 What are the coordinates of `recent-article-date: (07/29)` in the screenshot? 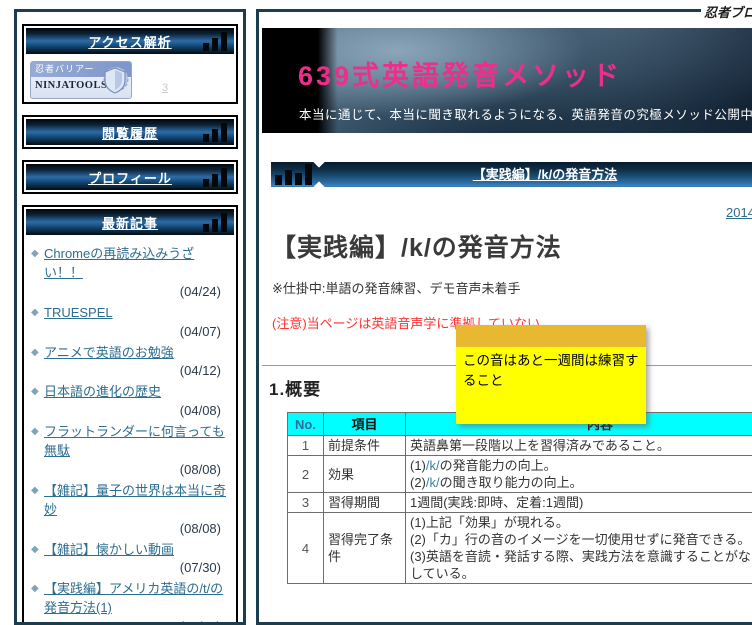 It's located at (130, 621).